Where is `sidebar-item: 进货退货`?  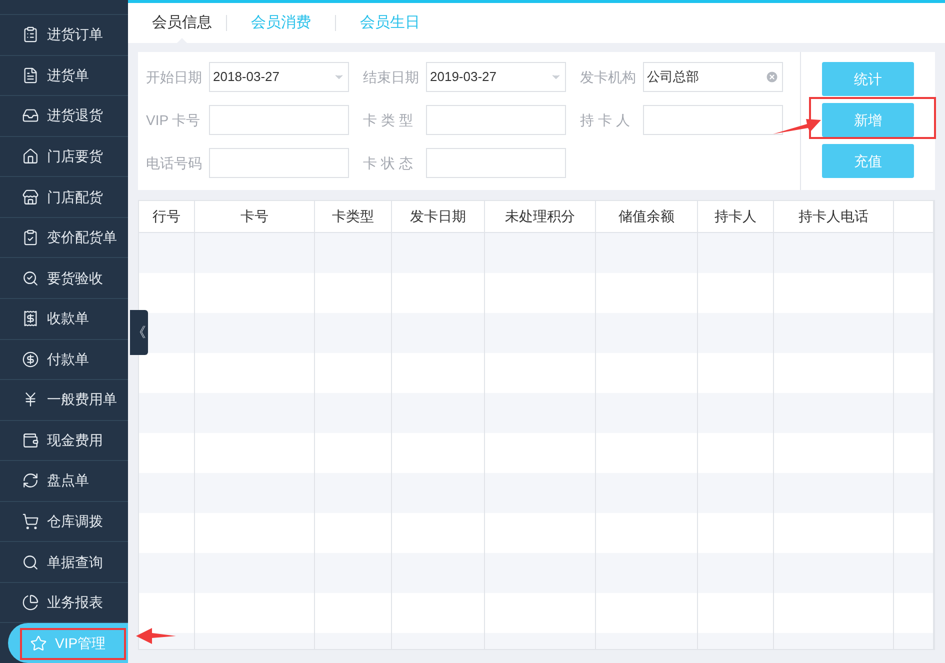 sidebar-item: 进货退货 is located at coordinates (64, 116).